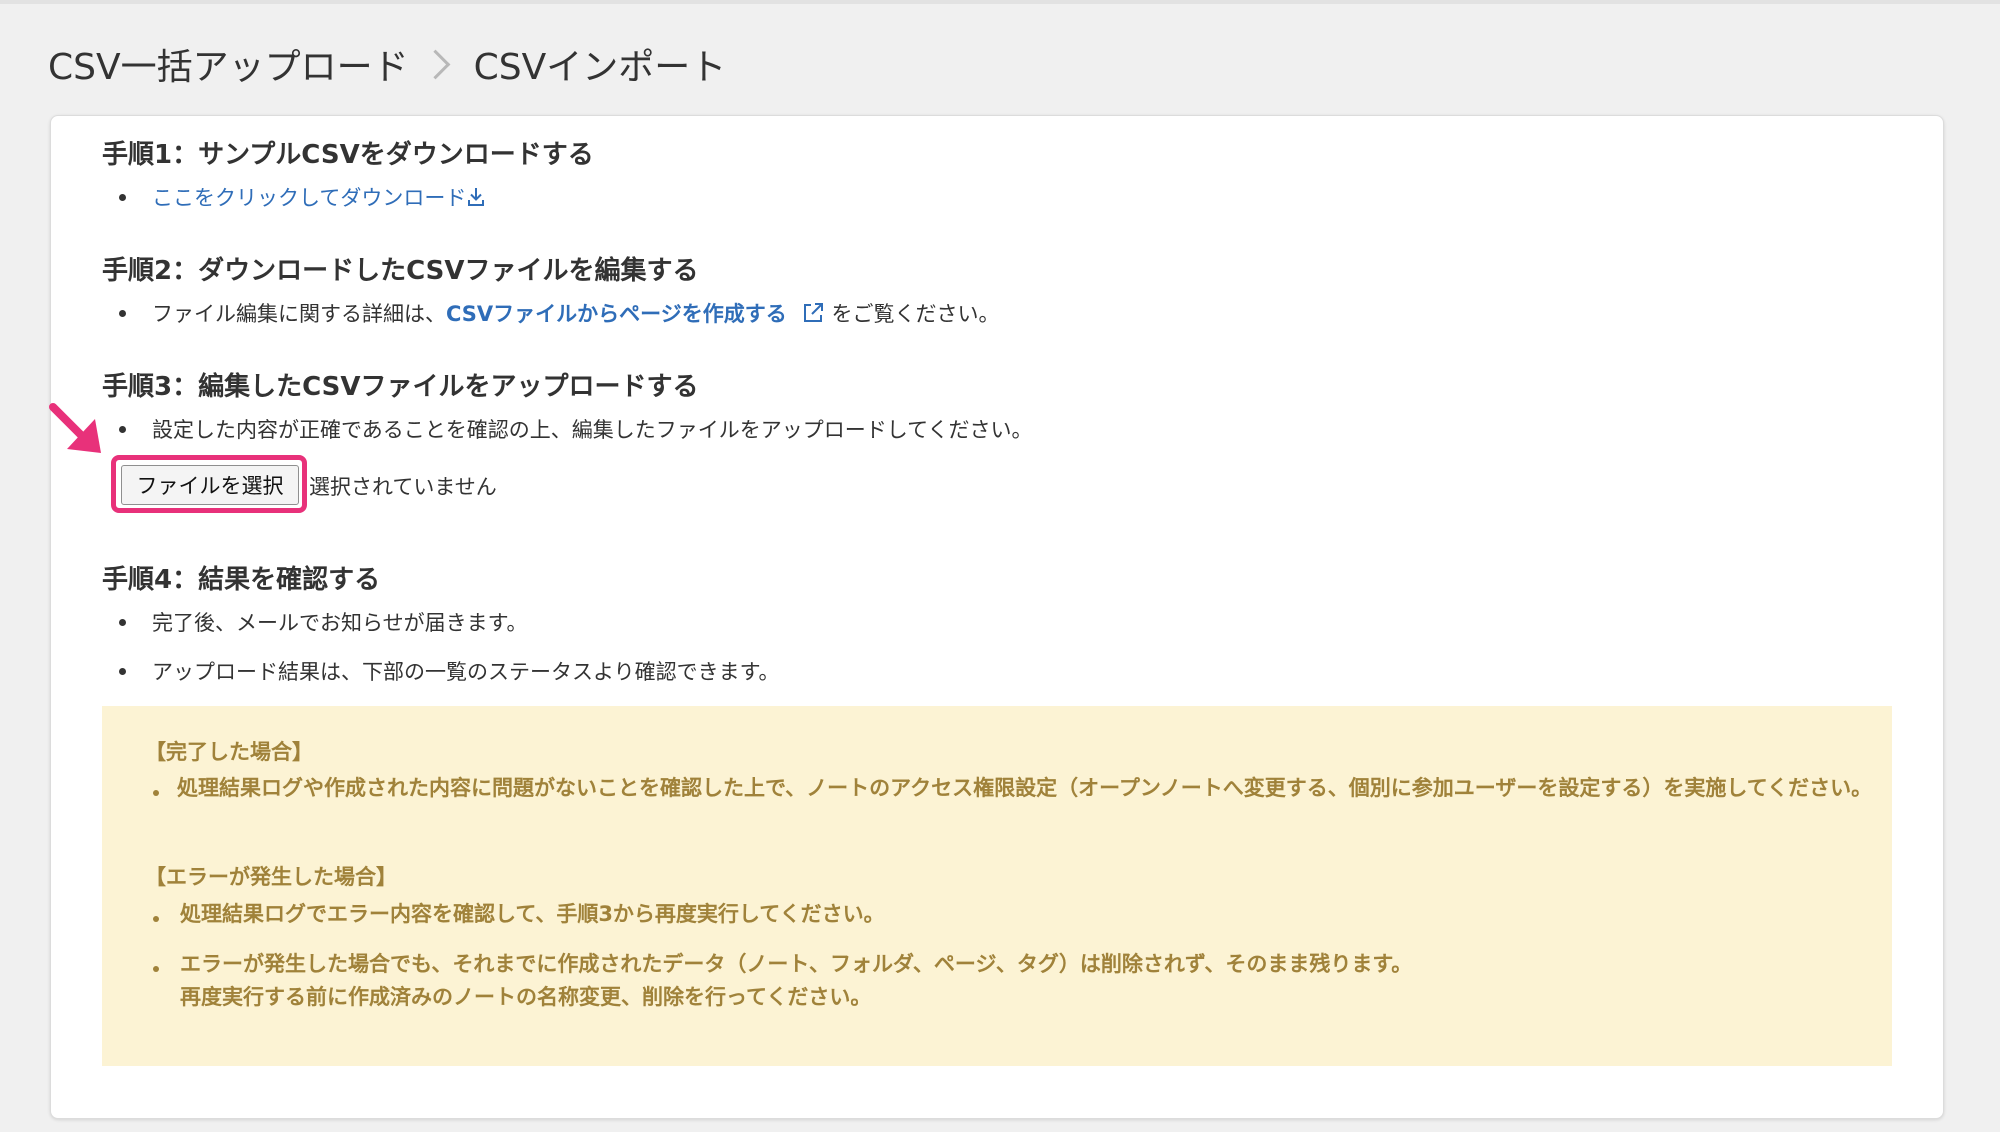 The height and width of the screenshot is (1132, 2000). Describe the element at coordinates (229, 752) in the screenshot. I see `notice-complete-heading: 【完了した場合】` at that location.